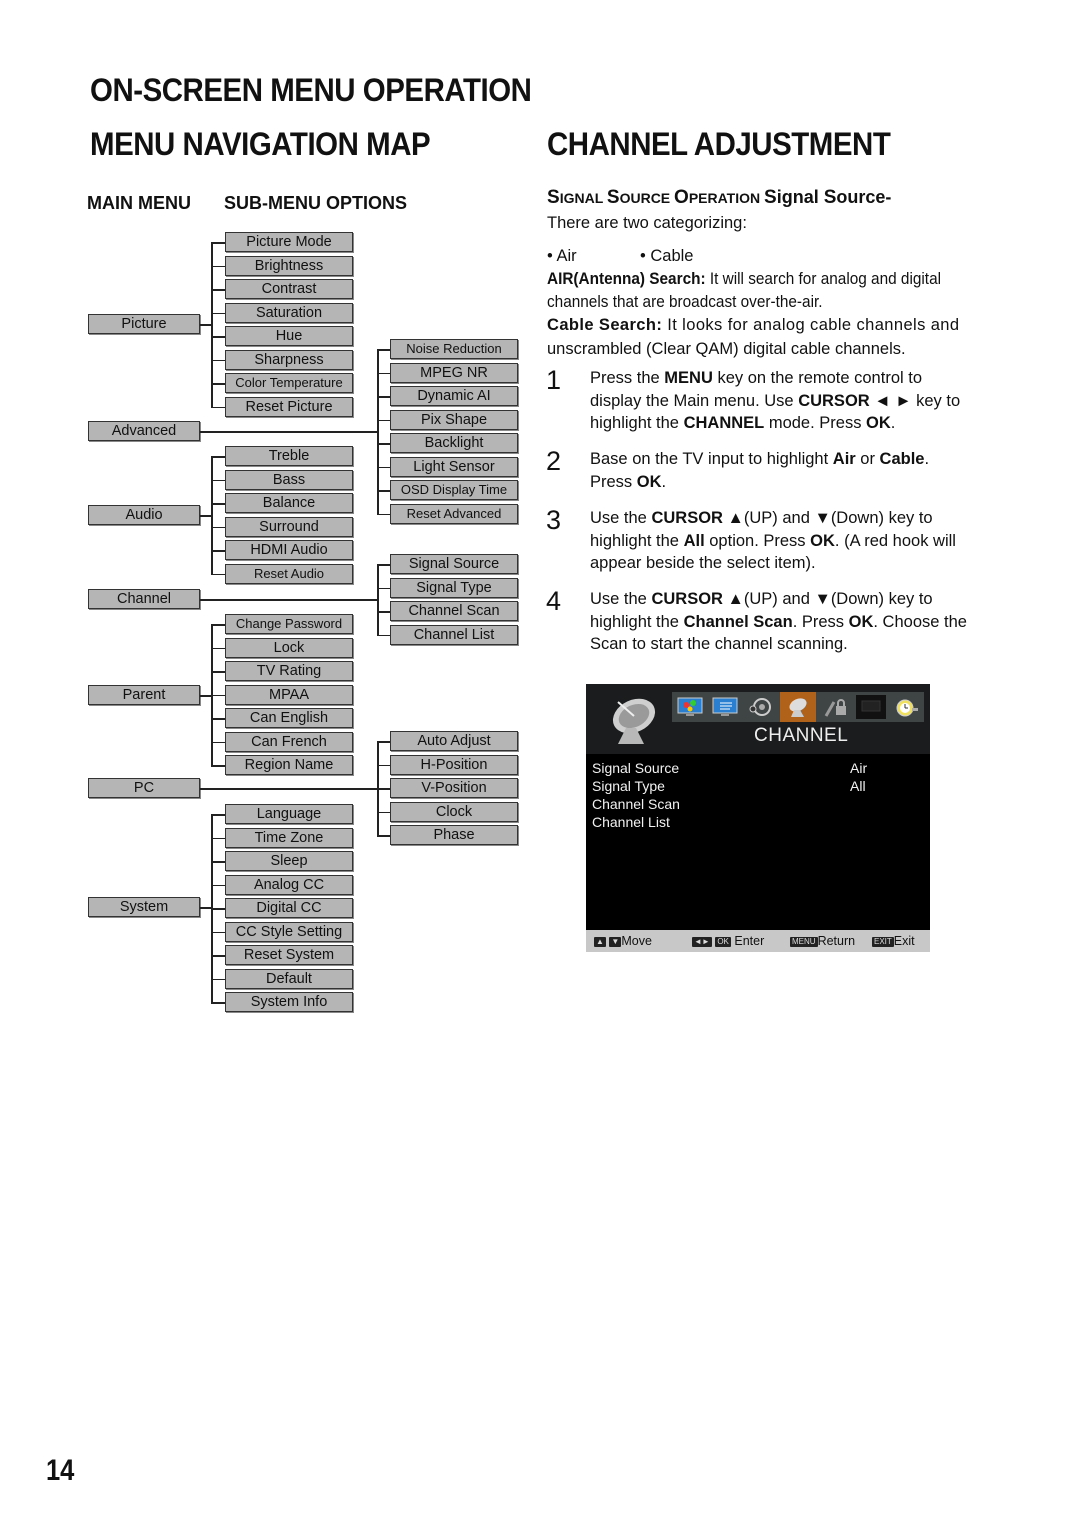  Describe the element at coordinates (454, 564) in the screenshot. I see `submenu-item-signal-source: Signal Source` at that location.